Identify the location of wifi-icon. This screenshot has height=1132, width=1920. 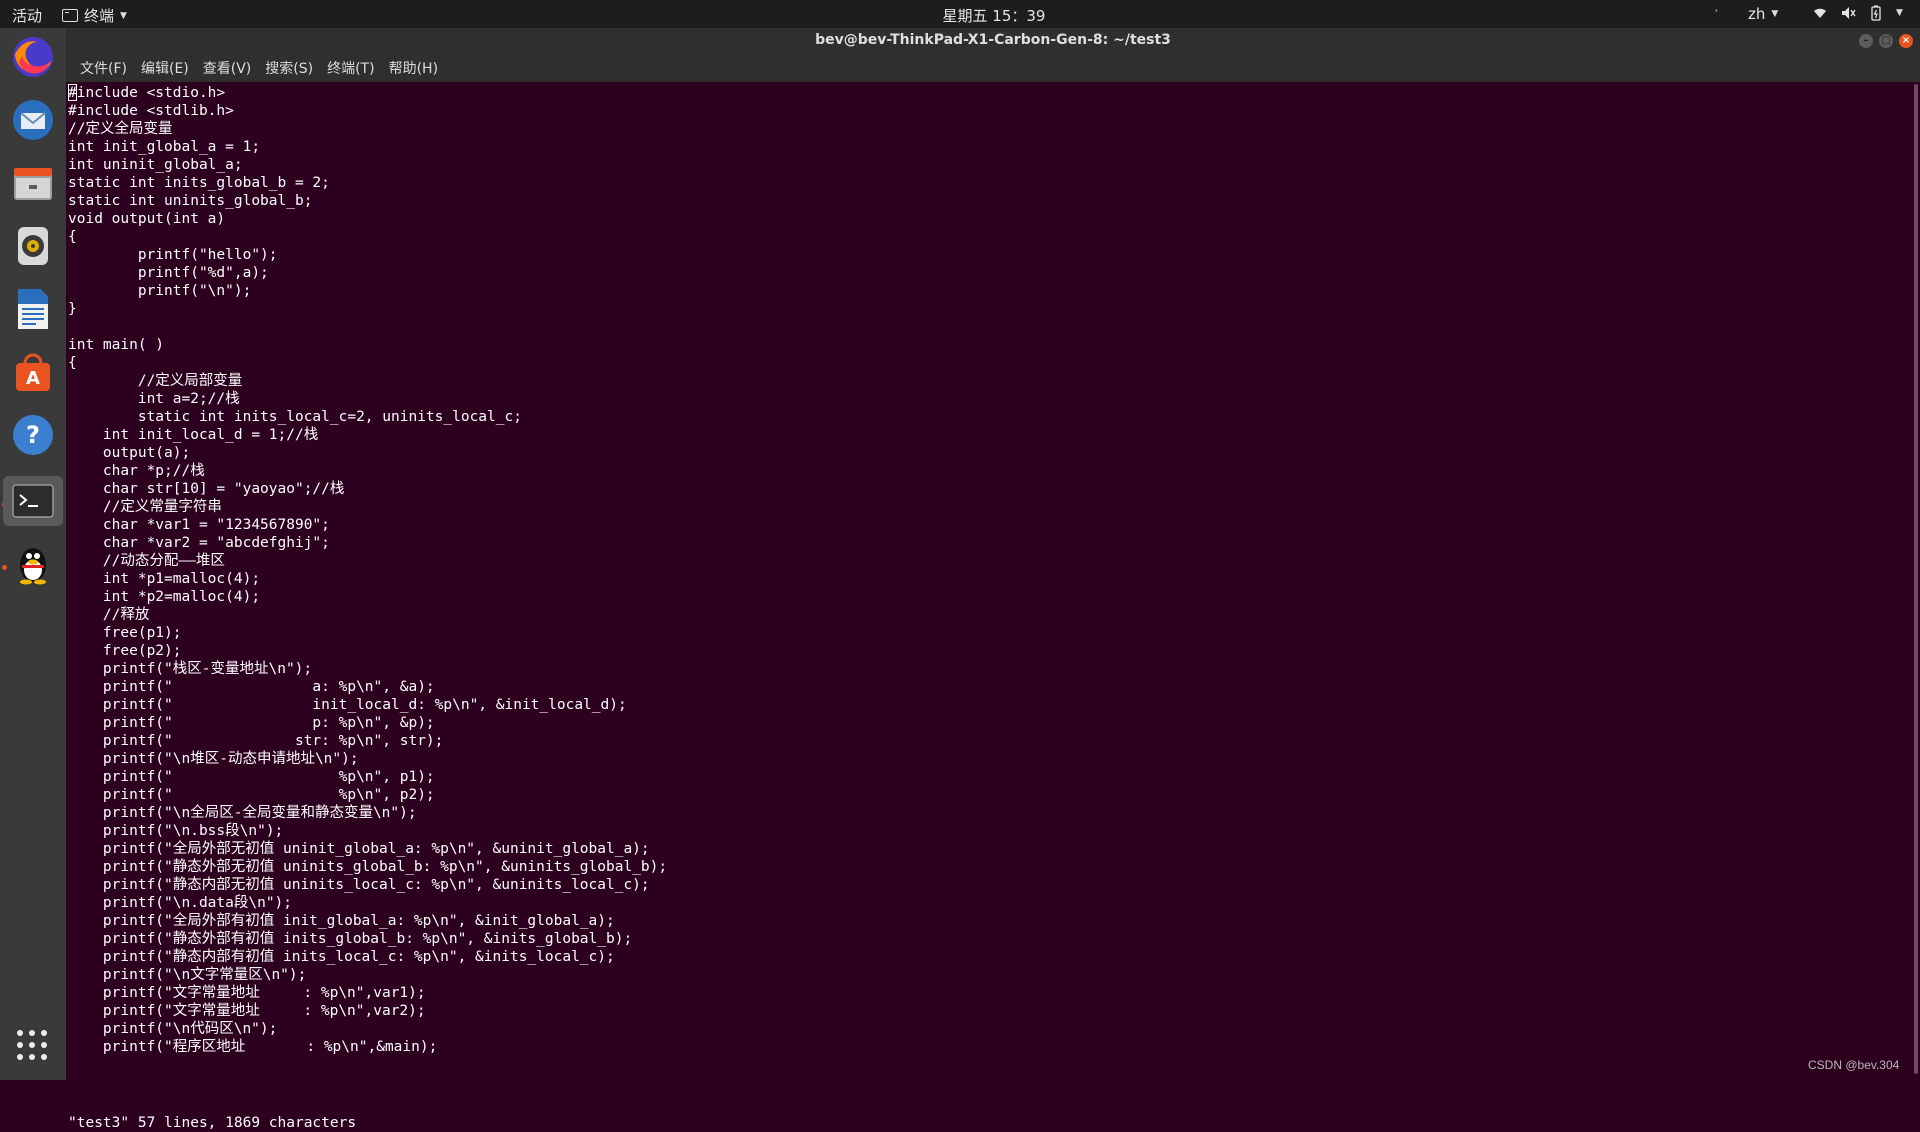
(1820, 13).